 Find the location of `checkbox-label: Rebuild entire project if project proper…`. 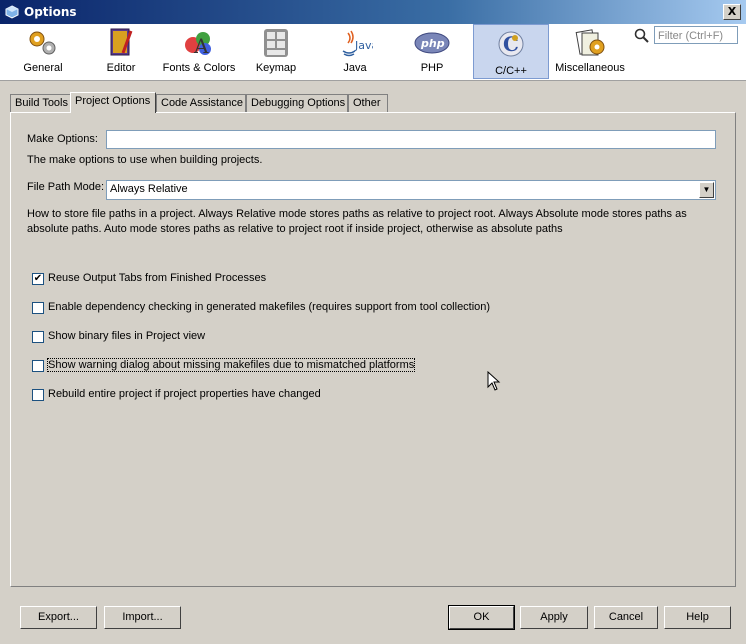

checkbox-label: Rebuild entire project if project proper… is located at coordinates (184, 394).